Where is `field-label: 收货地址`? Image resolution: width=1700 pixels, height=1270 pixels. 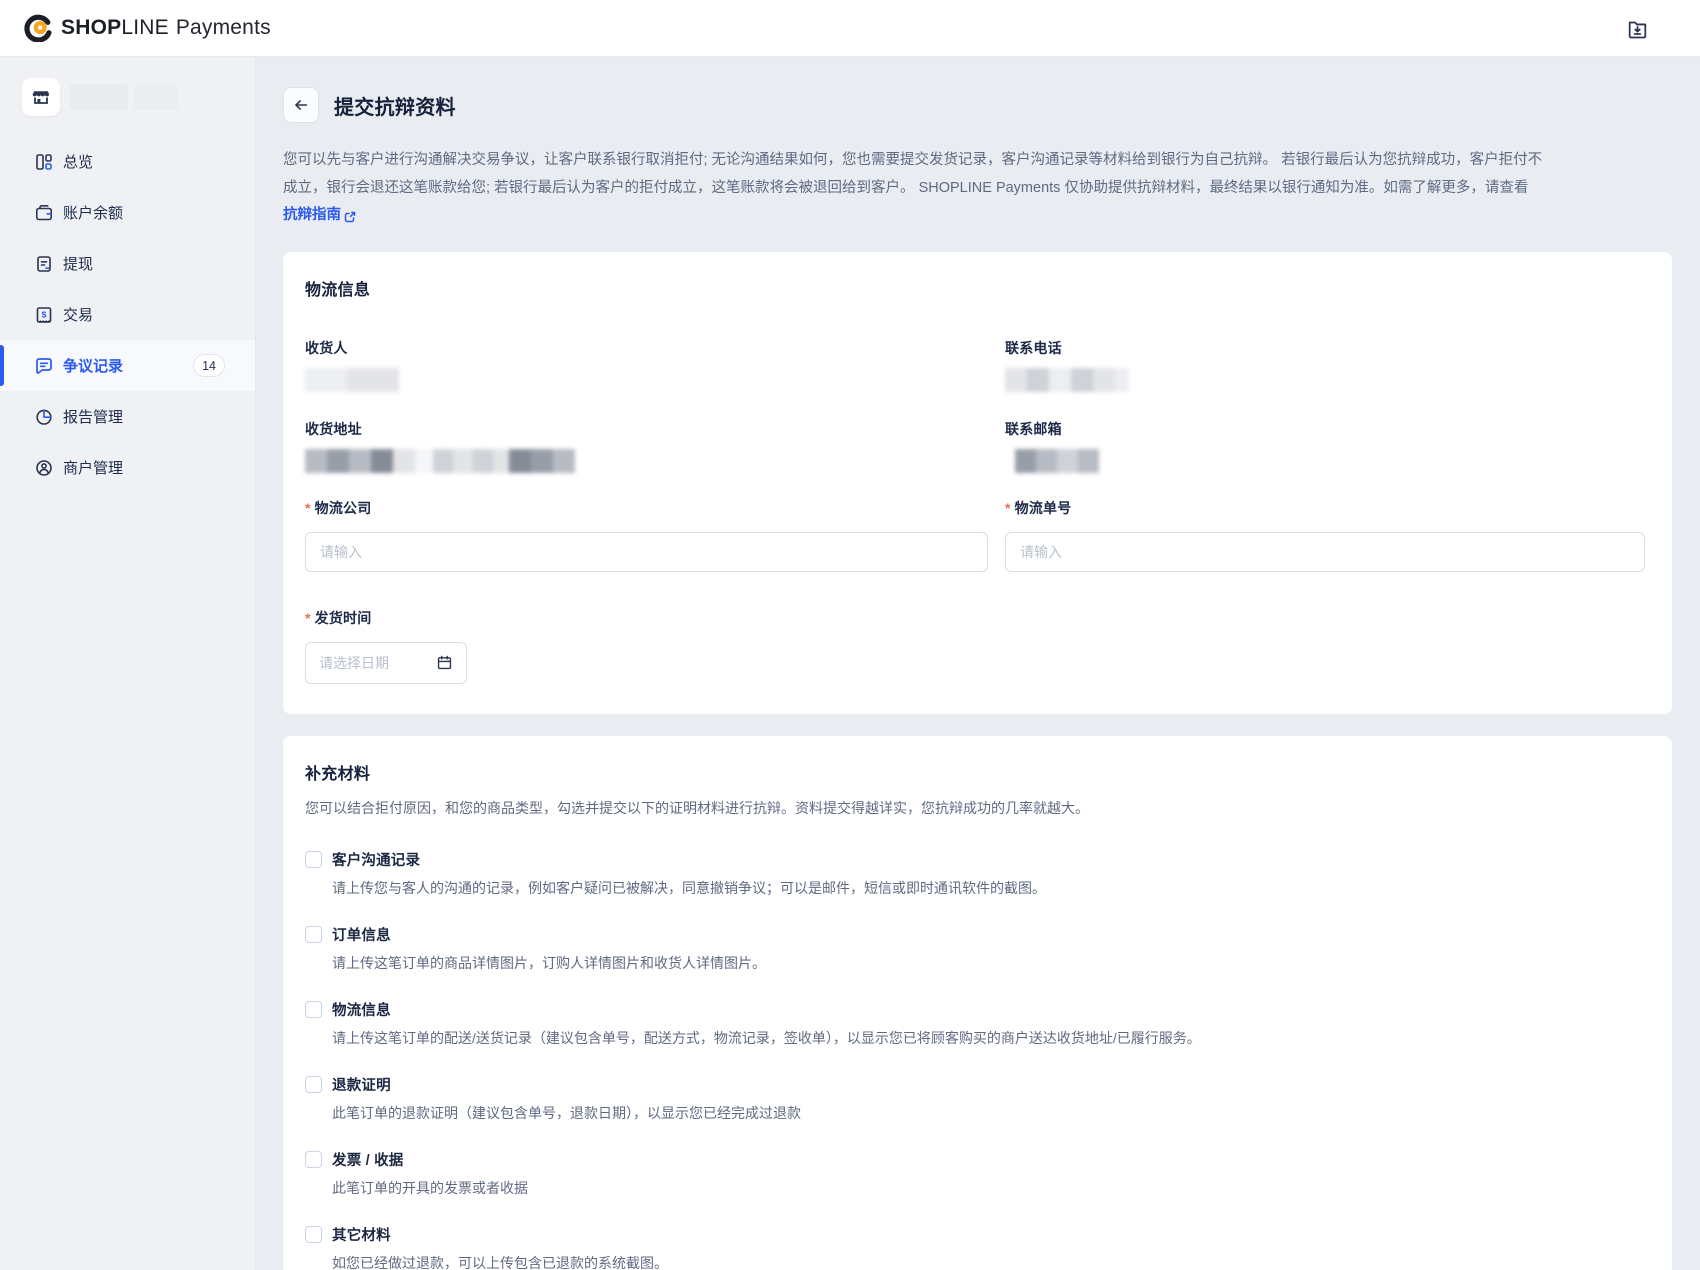 field-label: 收货地址 is located at coordinates (333, 428).